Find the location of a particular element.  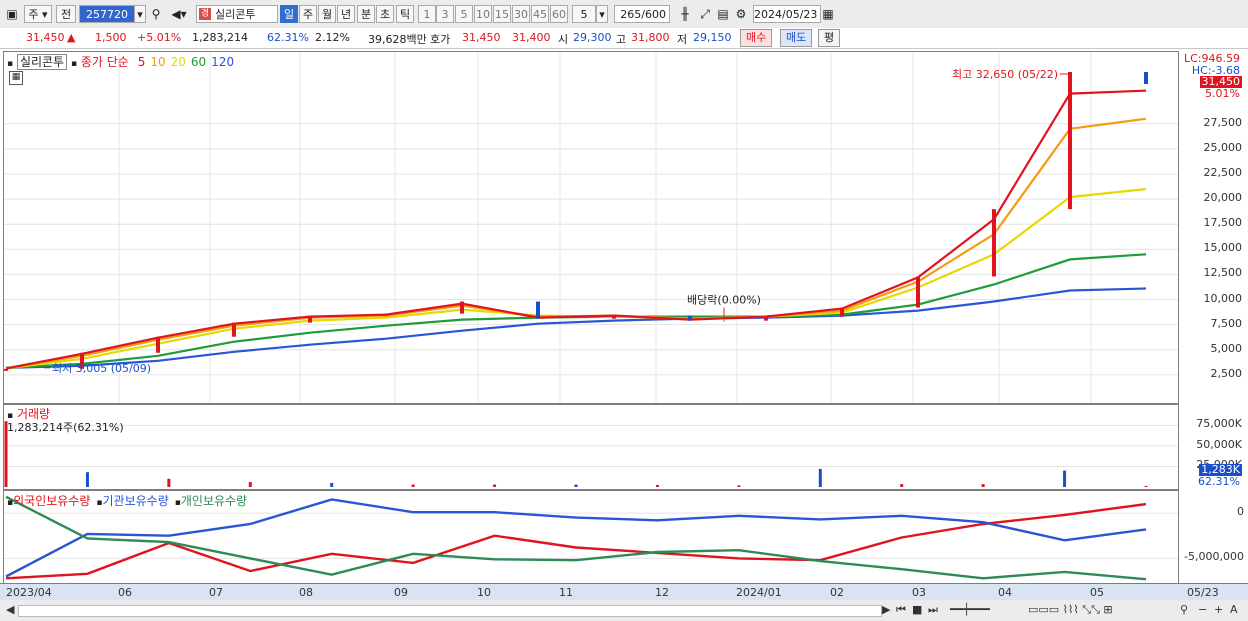

period-tab-0: 일 is located at coordinates (289, 14).